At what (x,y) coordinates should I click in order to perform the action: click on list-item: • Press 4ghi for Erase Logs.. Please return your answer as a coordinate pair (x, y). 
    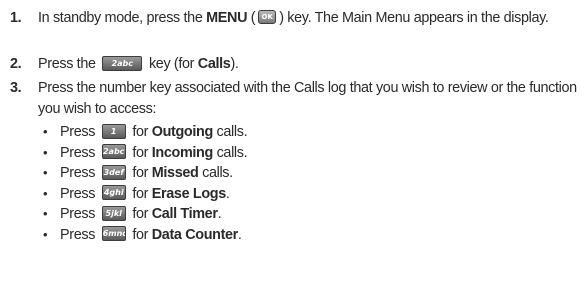
    Looking at the image, I should click on (310, 194).